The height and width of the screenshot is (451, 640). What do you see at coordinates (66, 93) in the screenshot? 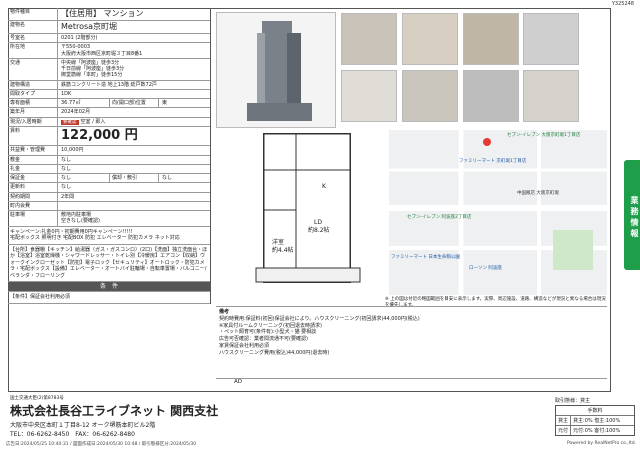
I see `spec-value: 1DK` at bounding box center [66, 93].